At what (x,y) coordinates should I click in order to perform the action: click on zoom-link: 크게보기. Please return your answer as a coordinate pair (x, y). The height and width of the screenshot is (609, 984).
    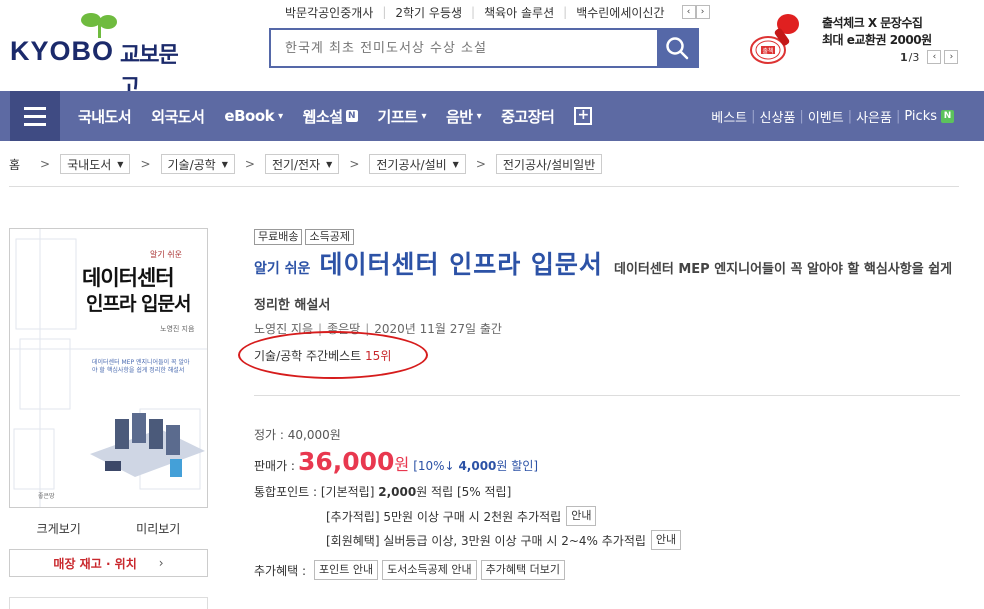
    Looking at the image, I should click on (59, 528).